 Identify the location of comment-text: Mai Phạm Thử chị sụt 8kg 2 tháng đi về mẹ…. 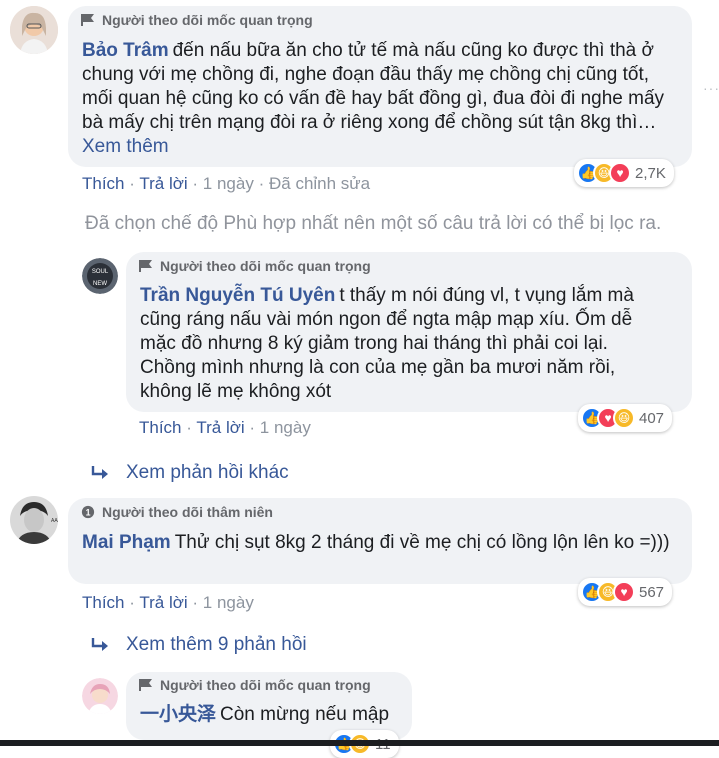
(382, 543).